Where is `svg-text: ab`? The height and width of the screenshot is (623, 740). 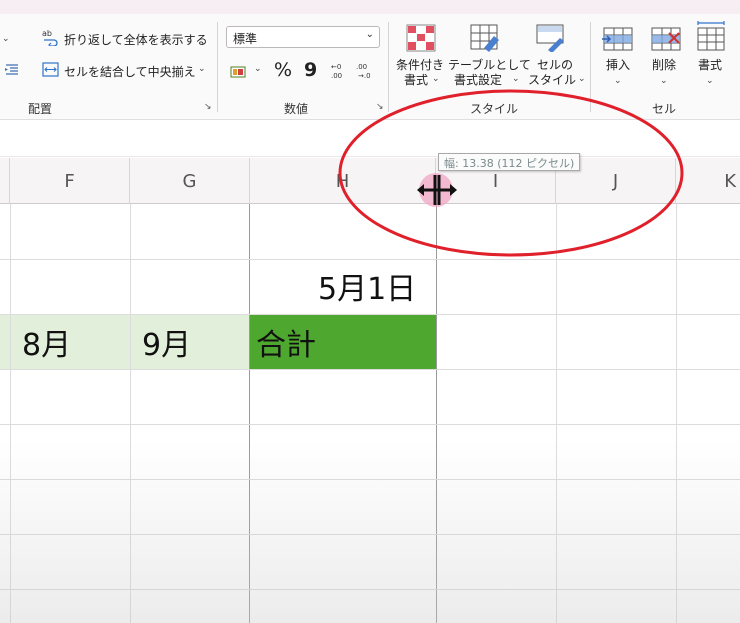 svg-text: ab is located at coordinates (47, 33).